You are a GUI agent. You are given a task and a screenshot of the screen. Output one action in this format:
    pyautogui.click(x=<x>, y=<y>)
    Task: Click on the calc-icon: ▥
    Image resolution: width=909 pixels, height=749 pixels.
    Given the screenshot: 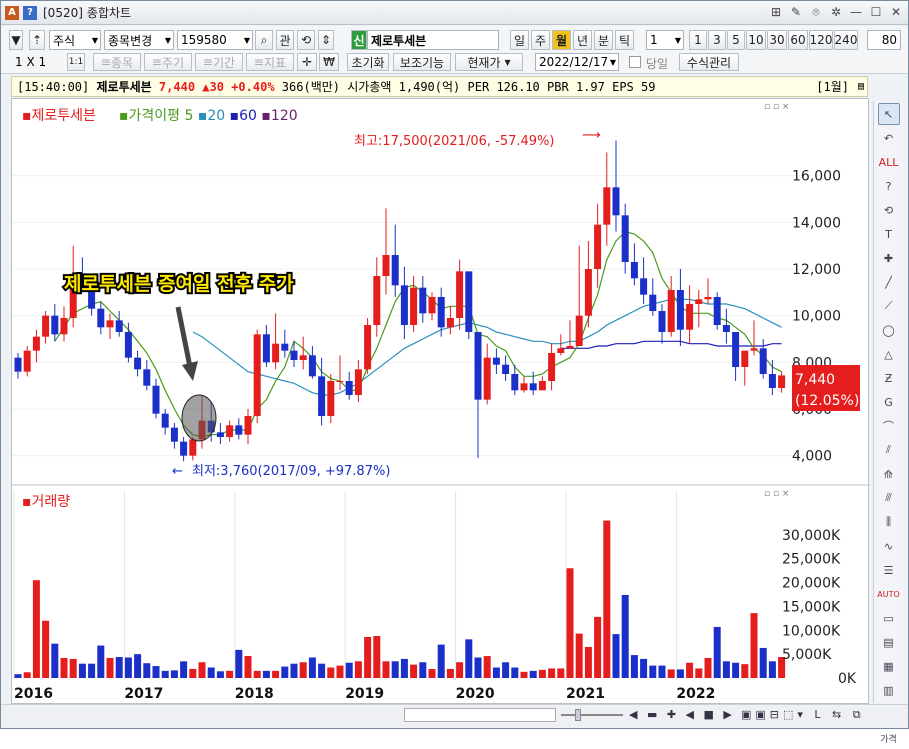 What is the action you would take?
    pyautogui.click(x=889, y=690)
    